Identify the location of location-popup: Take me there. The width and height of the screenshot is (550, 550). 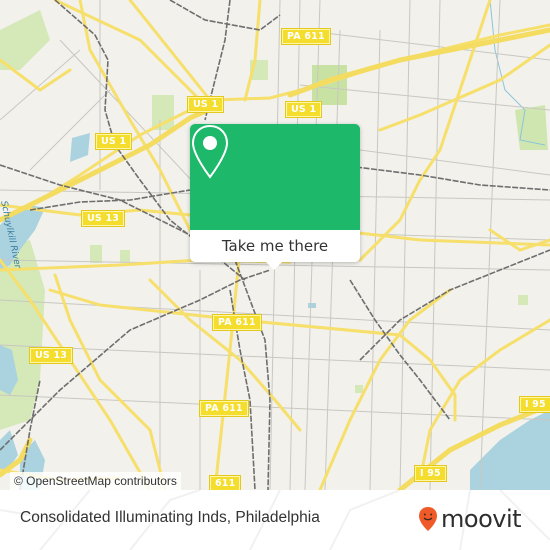
(275, 193).